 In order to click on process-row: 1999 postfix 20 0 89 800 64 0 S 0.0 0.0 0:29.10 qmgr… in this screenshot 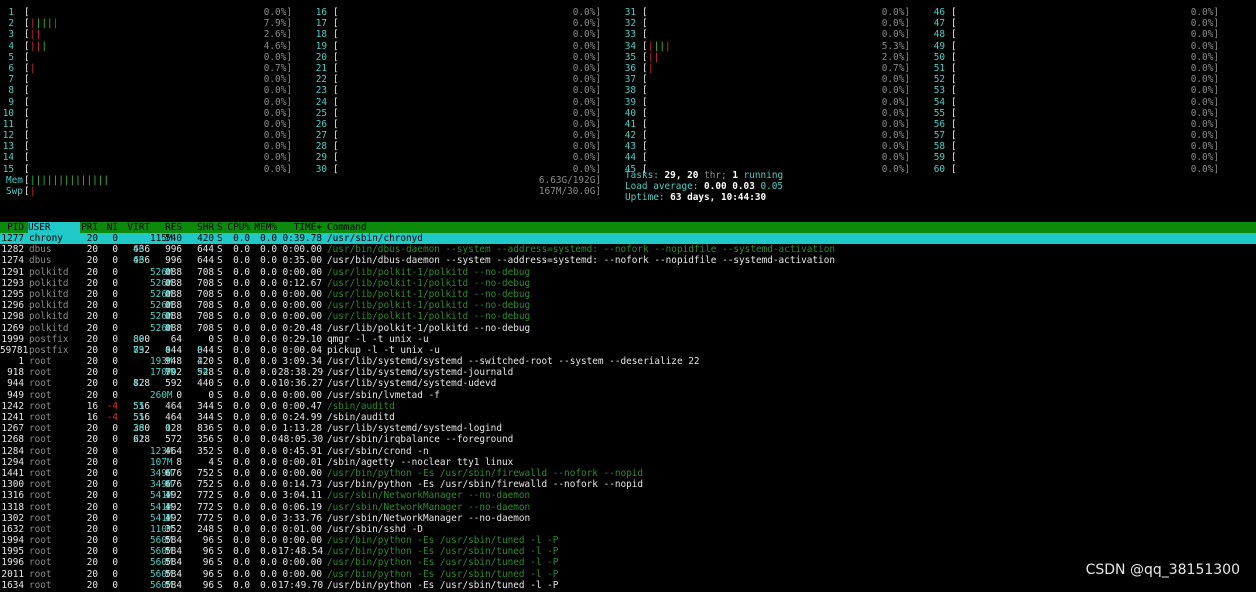, I will do `click(628, 339)`.